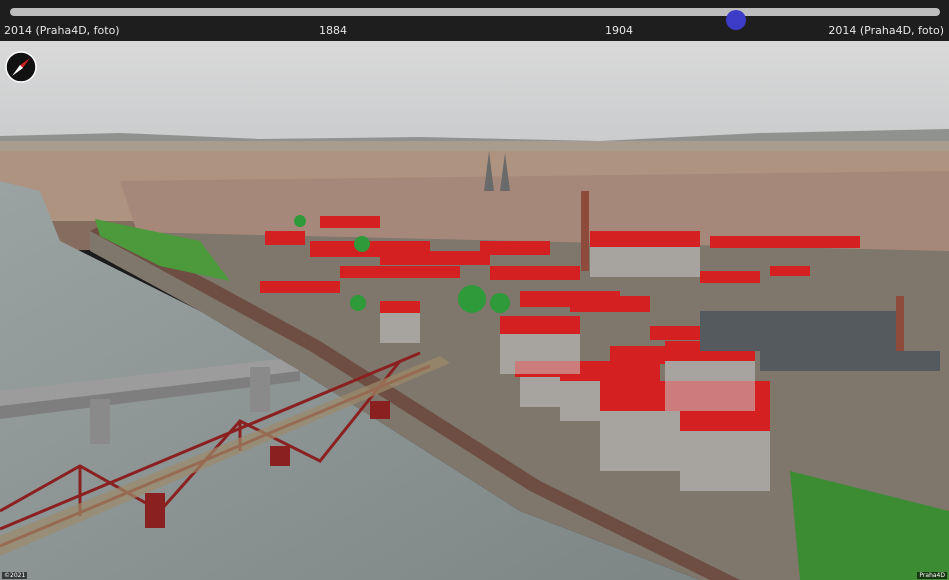  What do you see at coordinates (585, 231) in the screenshot?
I see `chimney` at bounding box center [585, 231].